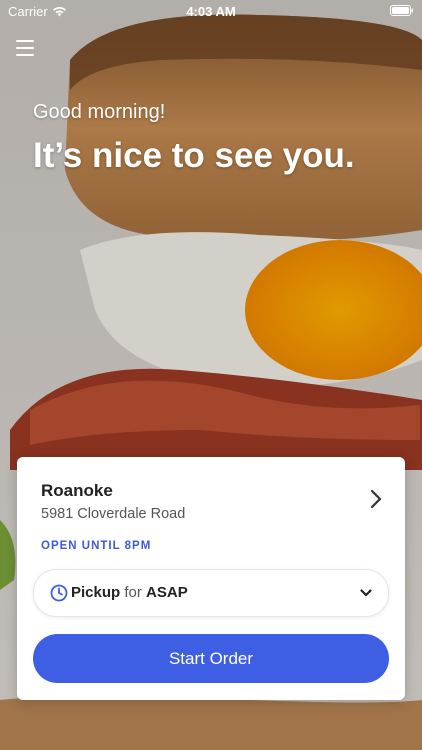 Image resolution: width=422 pixels, height=750 pixels. I want to click on store-address: 5981 Cloverdale Road, so click(113, 514).